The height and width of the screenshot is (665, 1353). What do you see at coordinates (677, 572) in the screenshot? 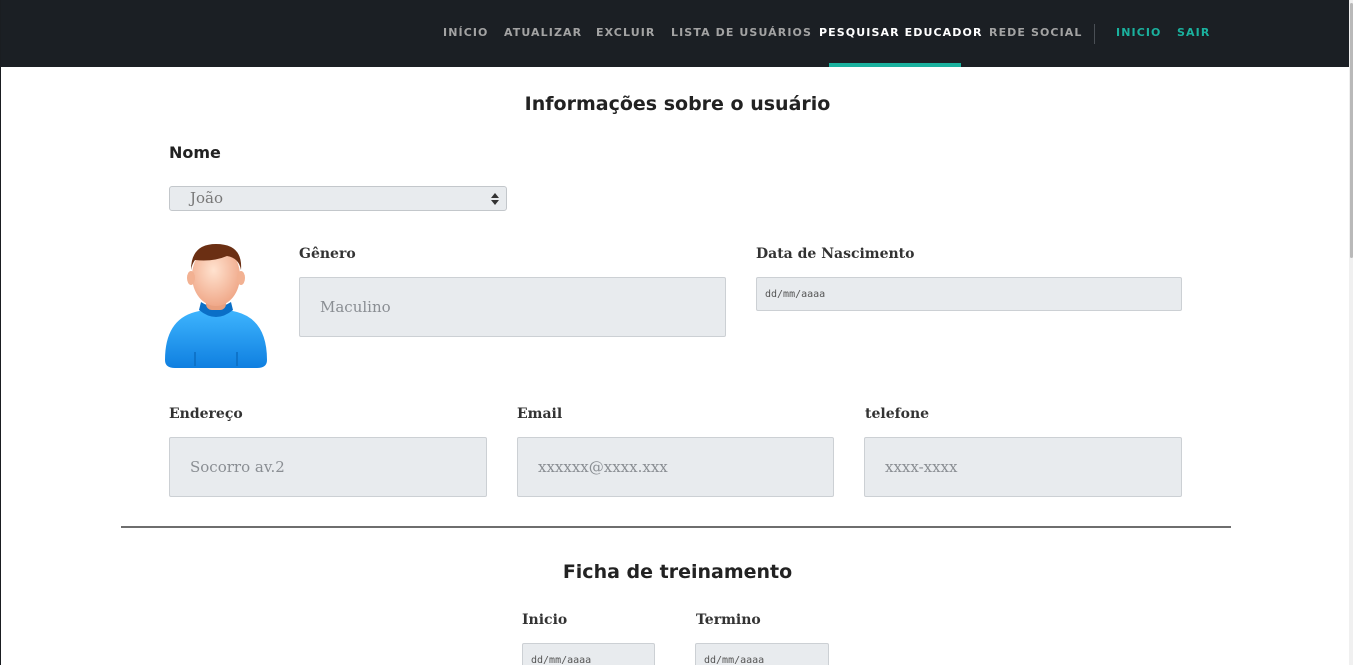
I see `training-title: Ficha de treinamento` at bounding box center [677, 572].